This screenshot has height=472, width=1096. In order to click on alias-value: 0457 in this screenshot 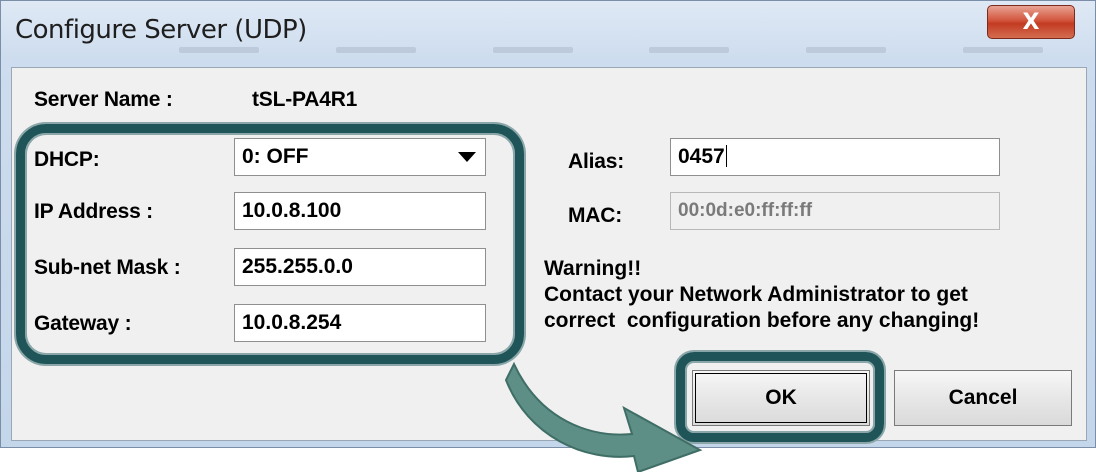, I will do `click(701, 156)`.